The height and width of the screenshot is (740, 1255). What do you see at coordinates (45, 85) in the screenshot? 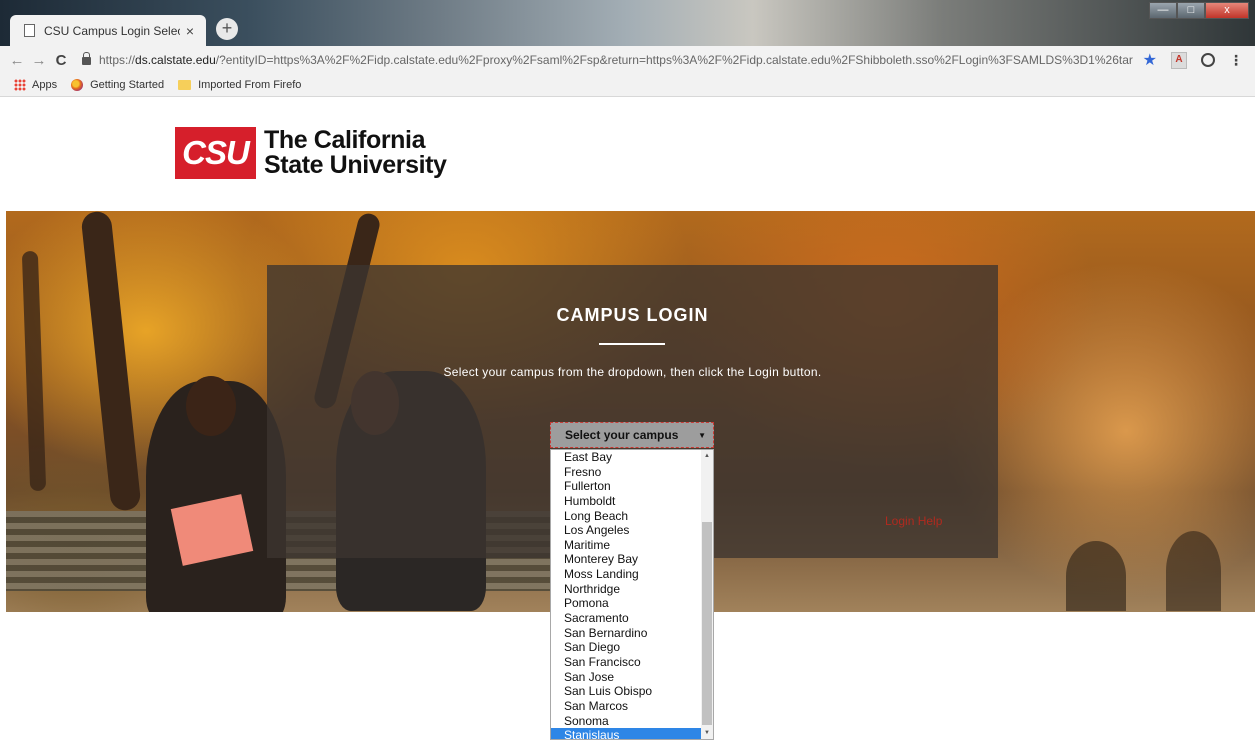
I see `bookmark-label: Apps` at bounding box center [45, 85].